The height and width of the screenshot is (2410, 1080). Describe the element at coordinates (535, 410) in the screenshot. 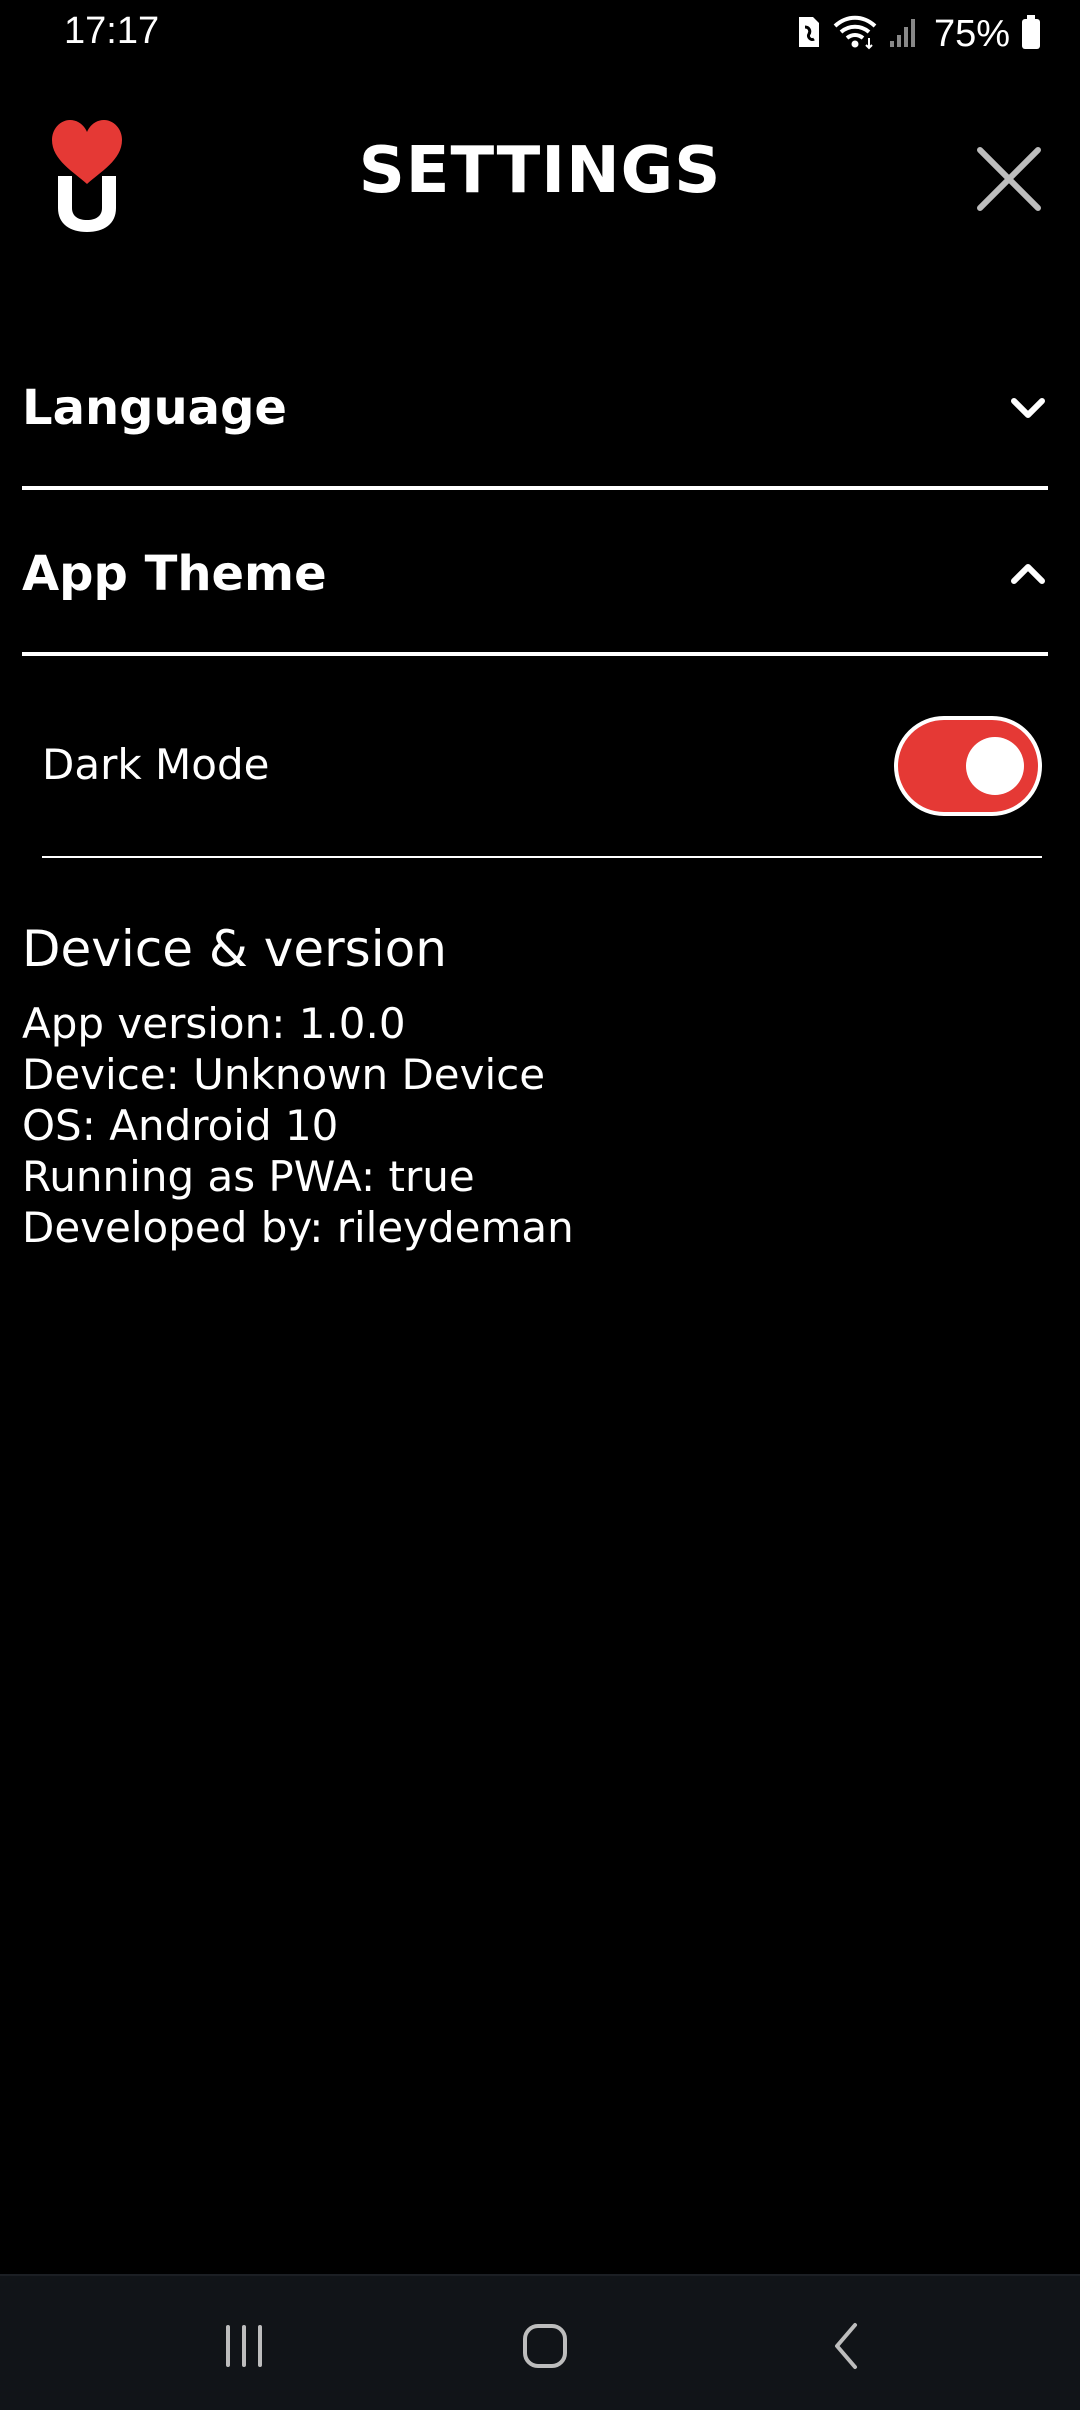

I see `language-accordion: Language` at that location.